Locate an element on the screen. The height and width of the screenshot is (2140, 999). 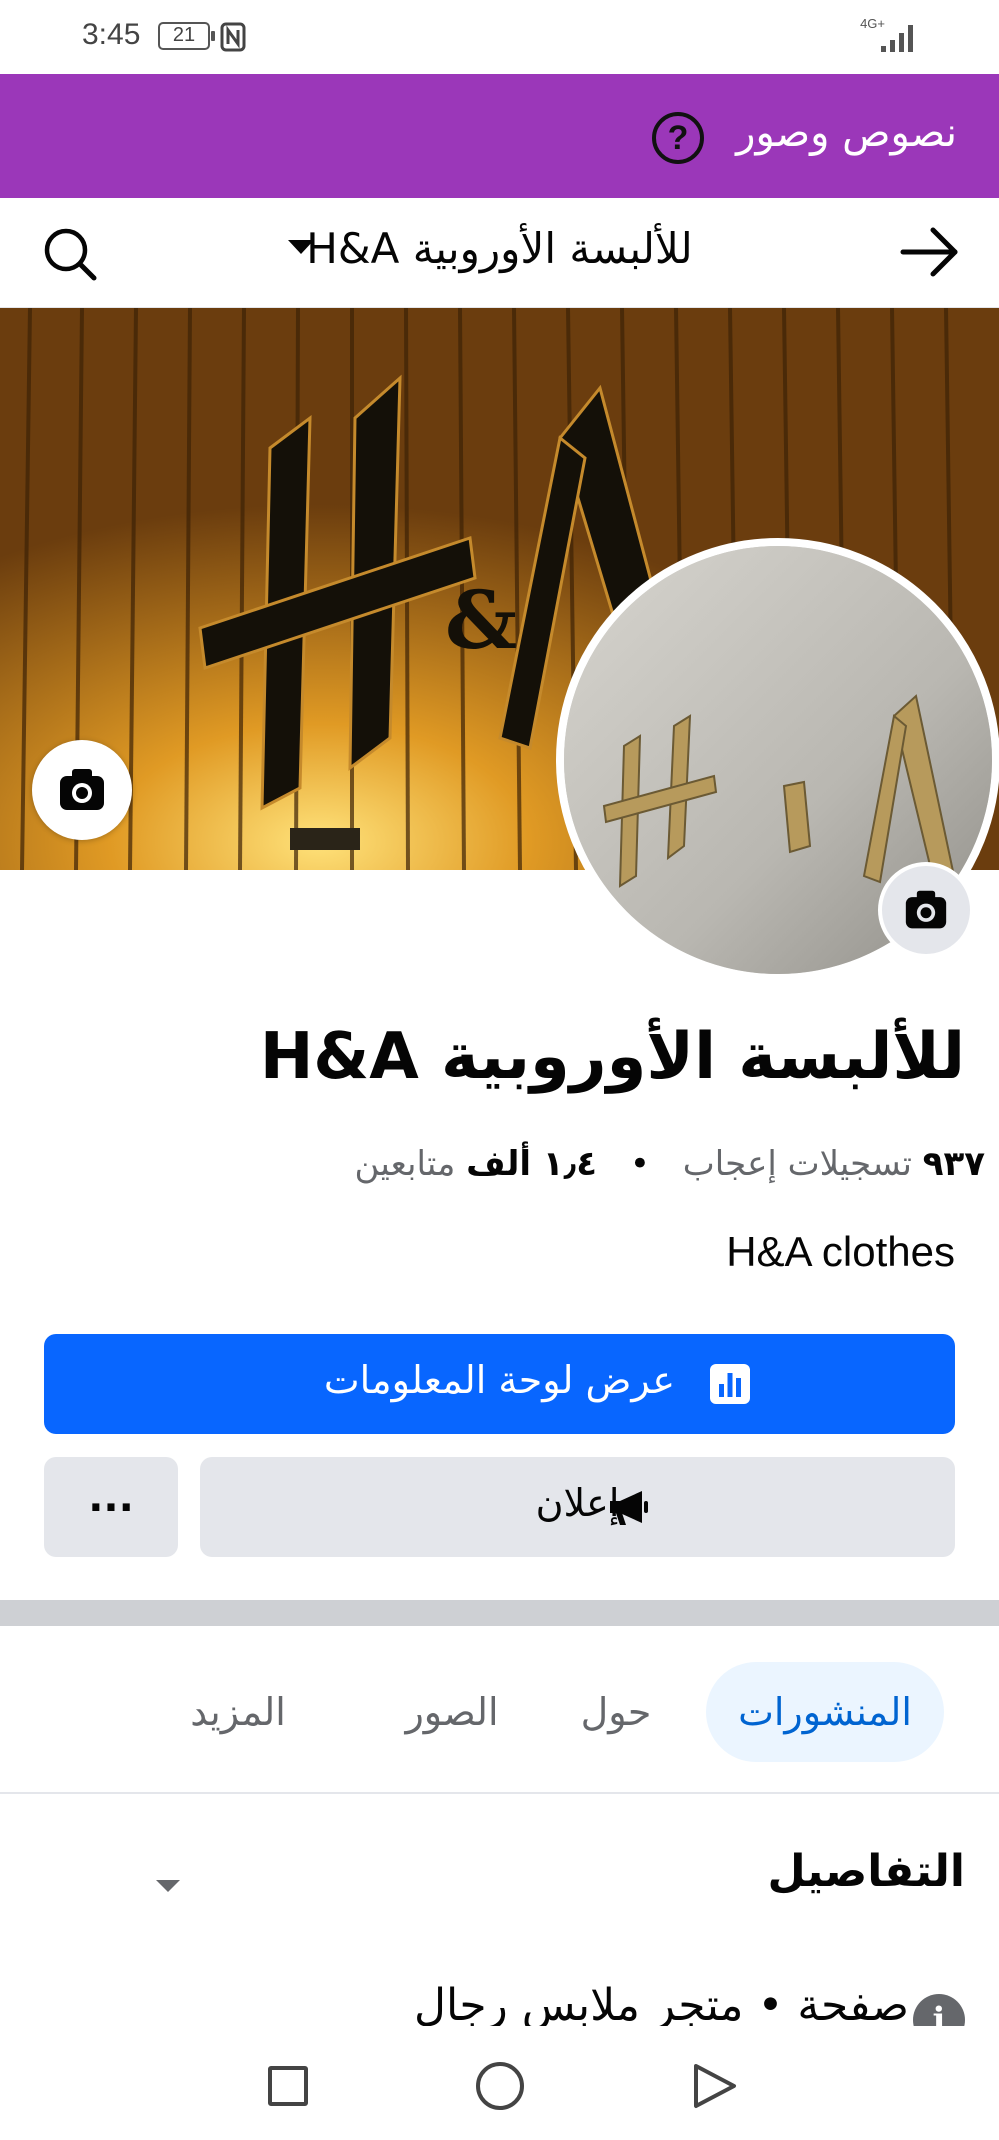
battery-icon: 21 is located at coordinates (186, 36).